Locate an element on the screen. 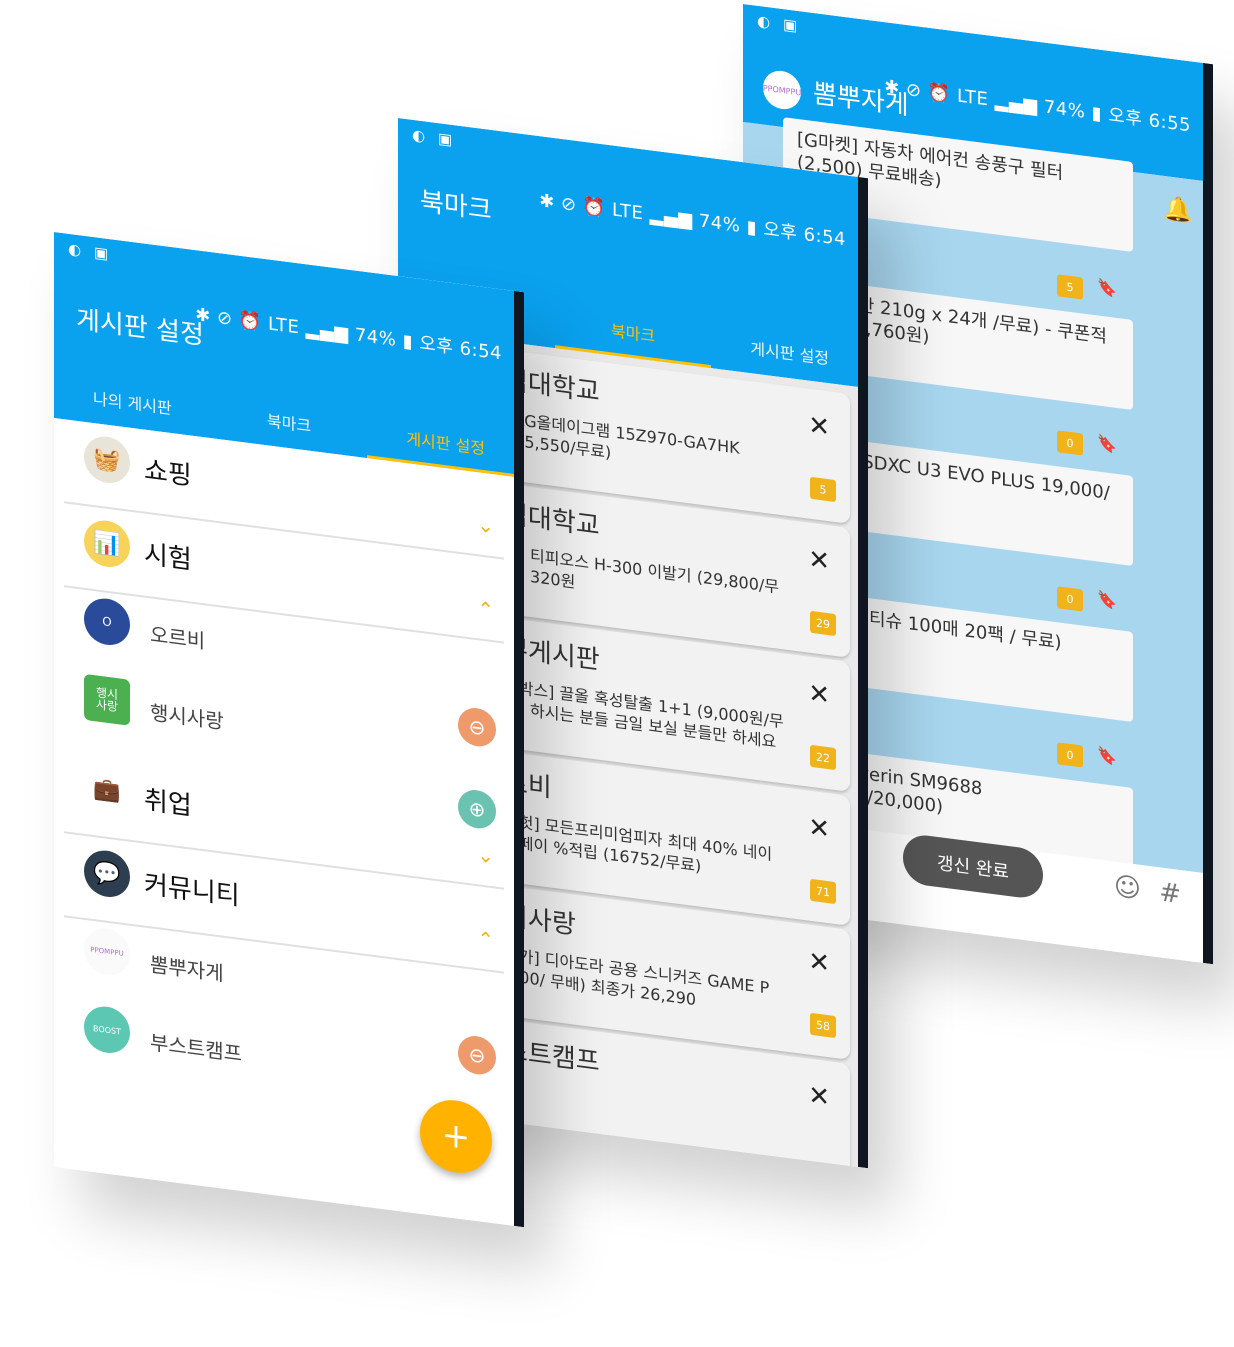  briefcase-icon: 💼 is located at coordinates (107, 789).